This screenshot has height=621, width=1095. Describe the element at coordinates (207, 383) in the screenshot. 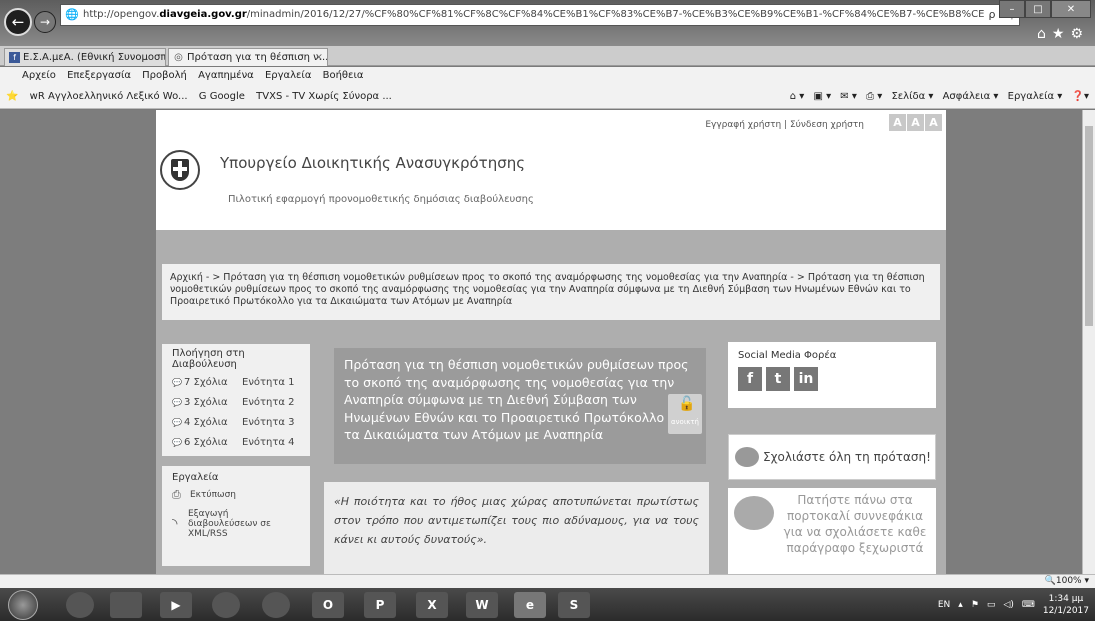

I see `comment-count: 7 Σχόλια` at that location.